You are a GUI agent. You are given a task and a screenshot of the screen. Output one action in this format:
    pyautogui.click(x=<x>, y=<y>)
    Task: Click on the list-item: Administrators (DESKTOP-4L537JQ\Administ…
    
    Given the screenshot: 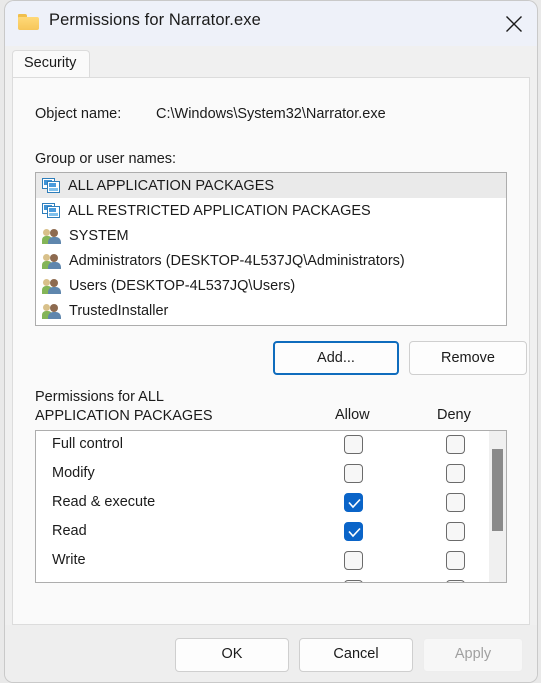 What is the action you would take?
    pyautogui.click(x=271, y=260)
    